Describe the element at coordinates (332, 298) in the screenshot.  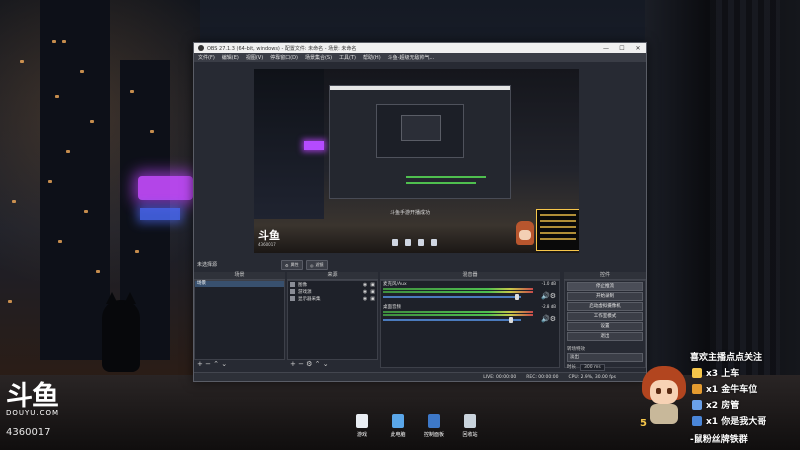
I see `source-item-display: 显示器采集 ◉ ▣` at that location.